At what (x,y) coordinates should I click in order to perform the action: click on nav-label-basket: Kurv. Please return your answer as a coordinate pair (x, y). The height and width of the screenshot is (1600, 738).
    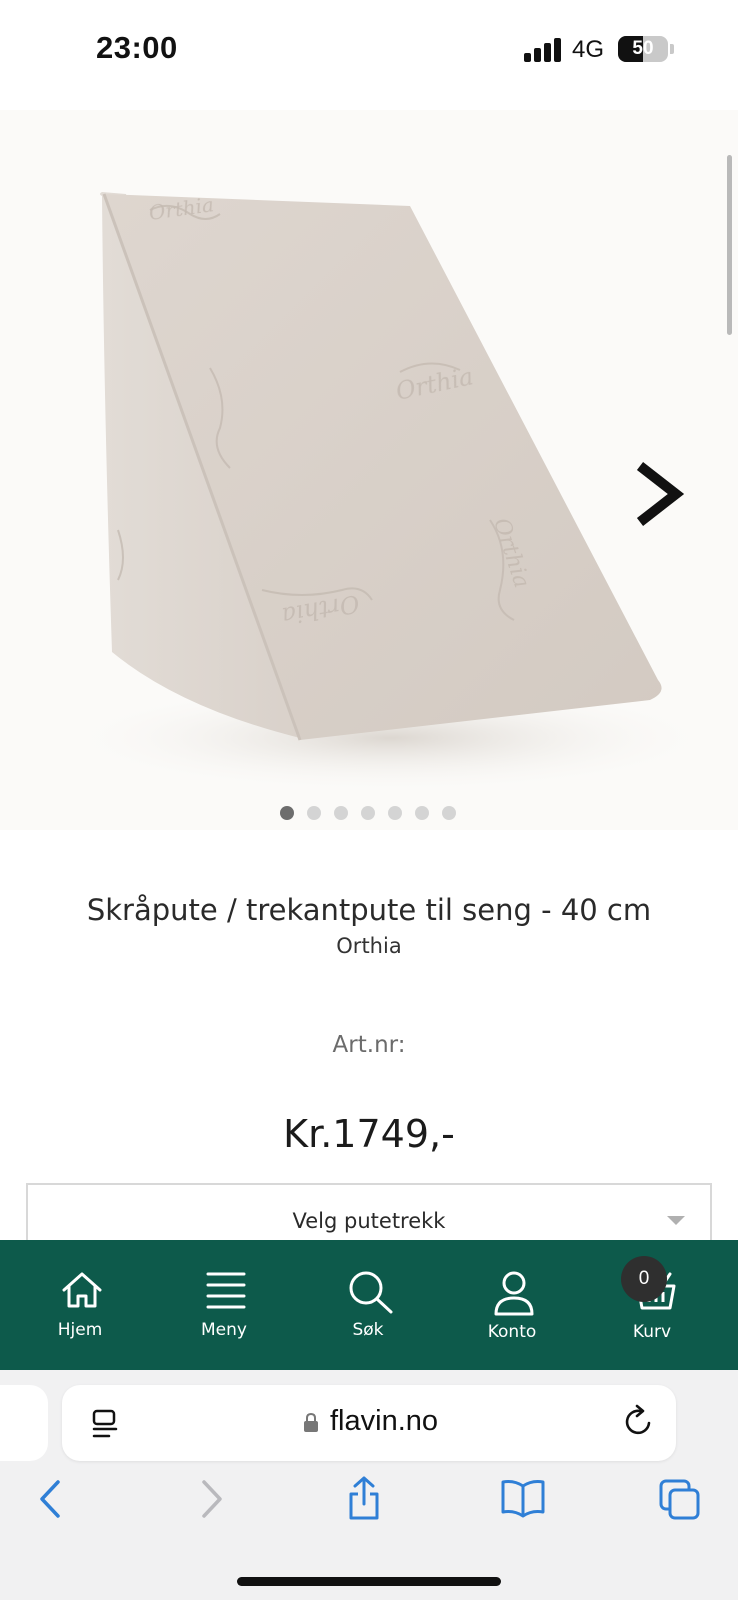
    Looking at the image, I should click on (652, 1332).